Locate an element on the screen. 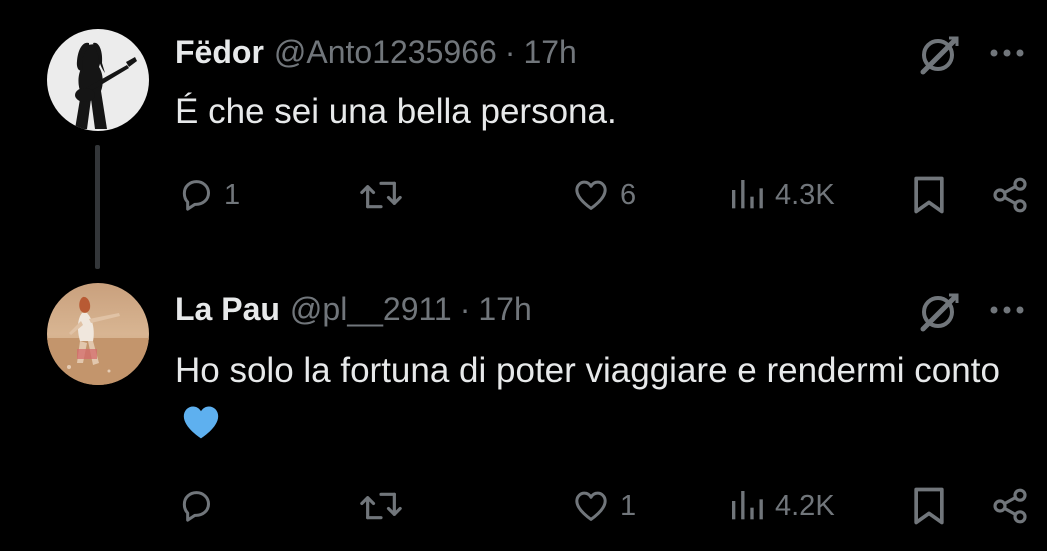 Image resolution: width=1047 pixels, height=551 pixels. reply-button is located at coordinates (200, 506).